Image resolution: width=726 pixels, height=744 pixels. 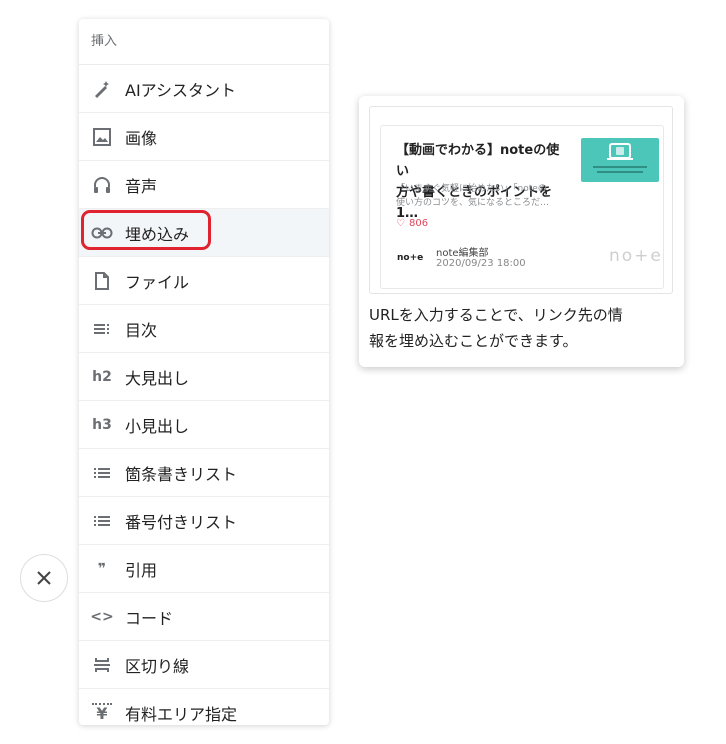 I want to click on menu-item-toc: 目次, so click(x=204, y=329).